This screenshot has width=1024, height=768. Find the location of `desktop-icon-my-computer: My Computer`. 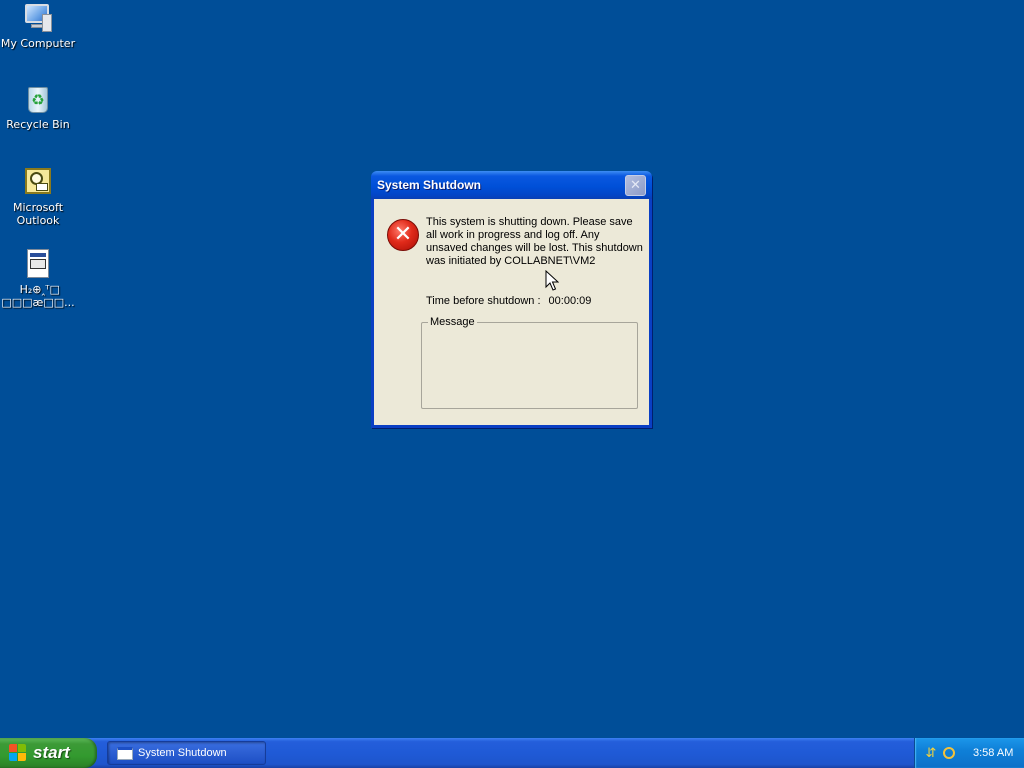

desktop-icon-my-computer: My Computer is located at coordinates (38, 26).